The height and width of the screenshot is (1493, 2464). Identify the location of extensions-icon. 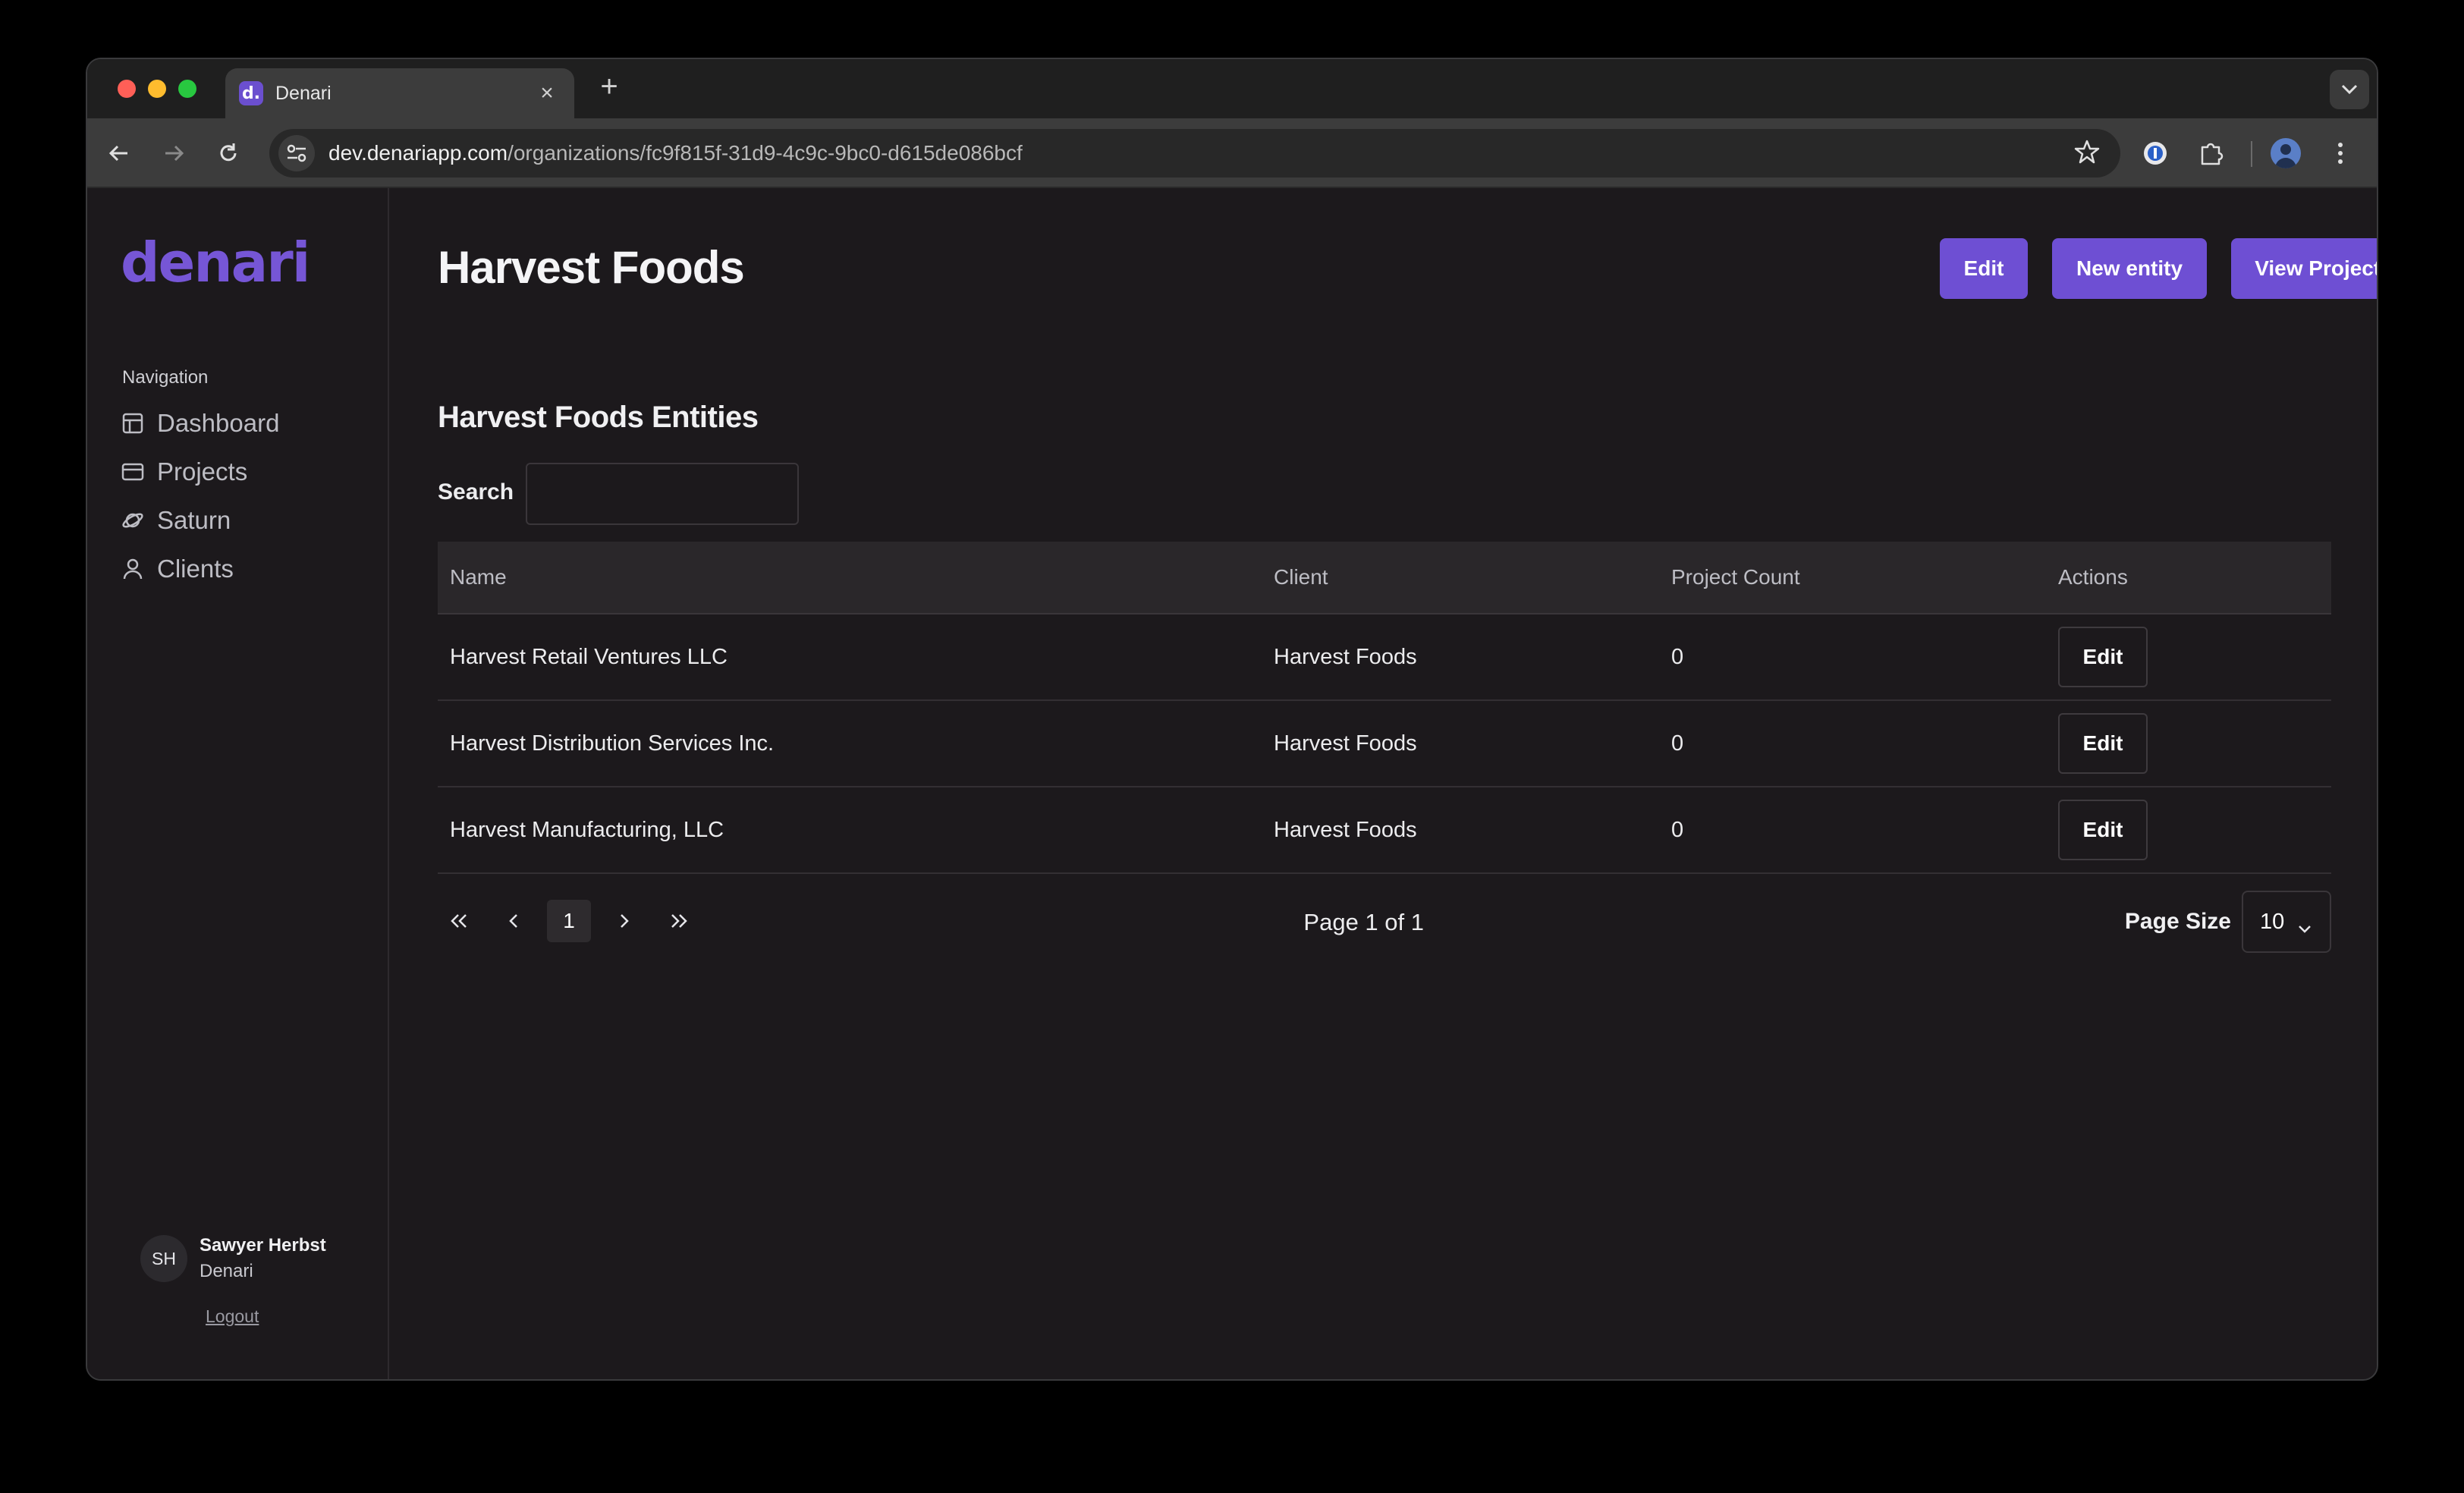
(2211, 153).